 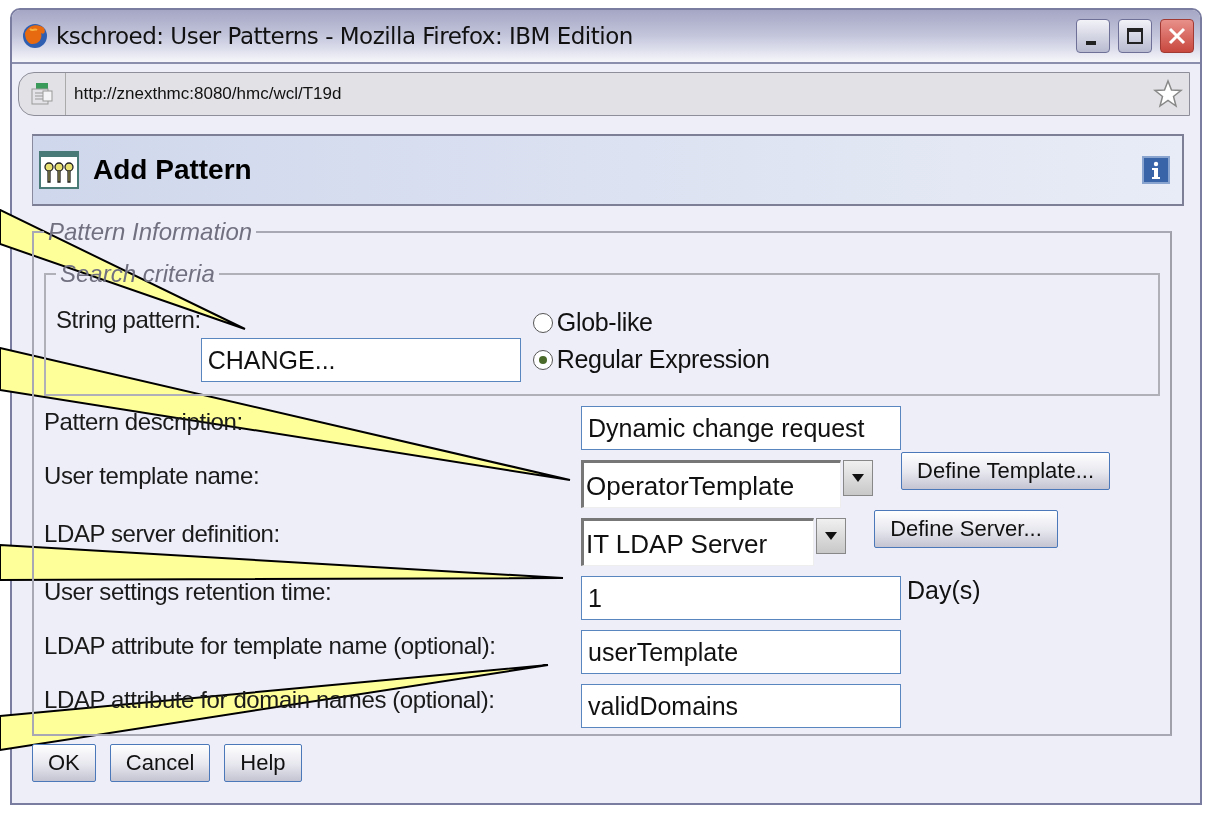 What do you see at coordinates (42, 94) in the screenshot?
I see `site-icon` at bounding box center [42, 94].